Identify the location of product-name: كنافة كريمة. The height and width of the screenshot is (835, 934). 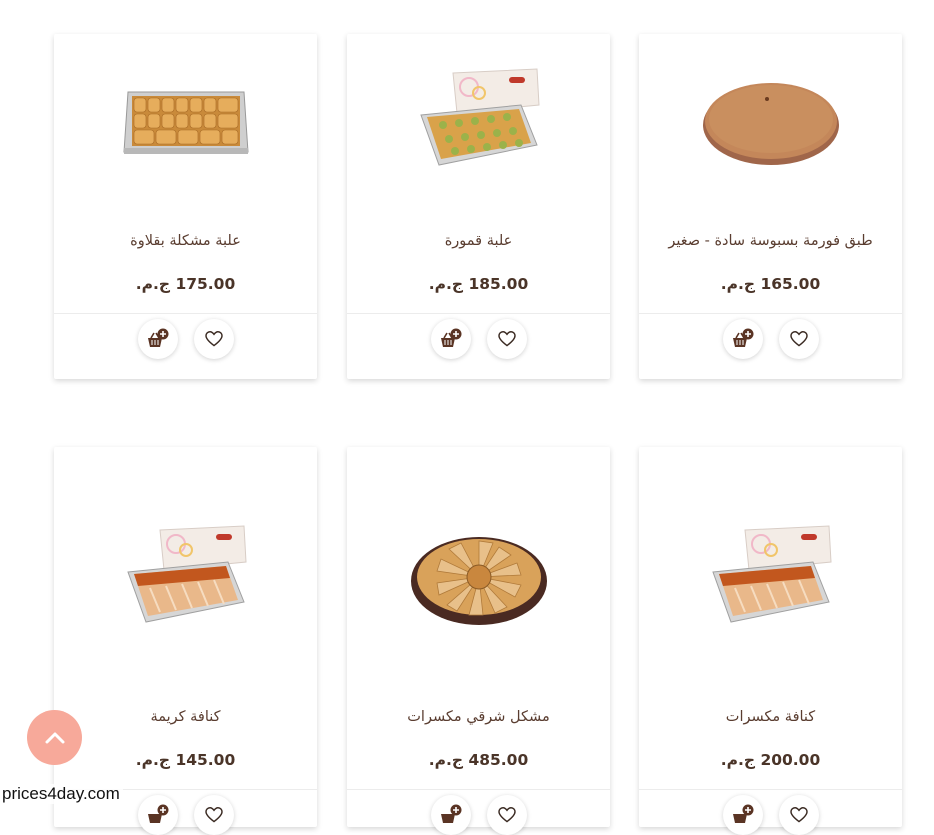
(185, 717).